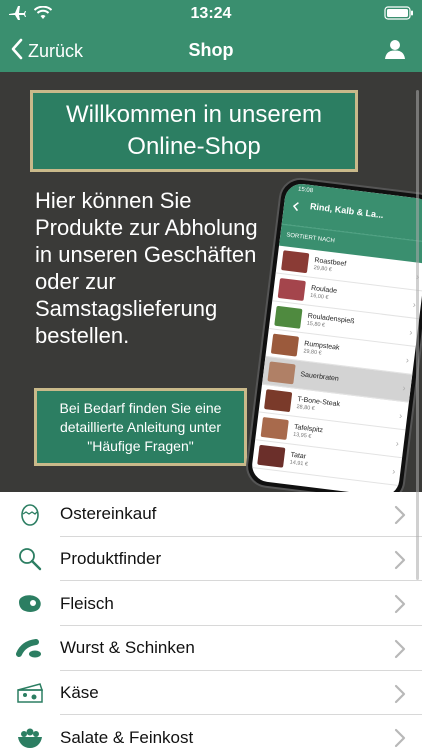 This screenshot has height=750, width=422. I want to click on scrollbar, so click(417, 335).